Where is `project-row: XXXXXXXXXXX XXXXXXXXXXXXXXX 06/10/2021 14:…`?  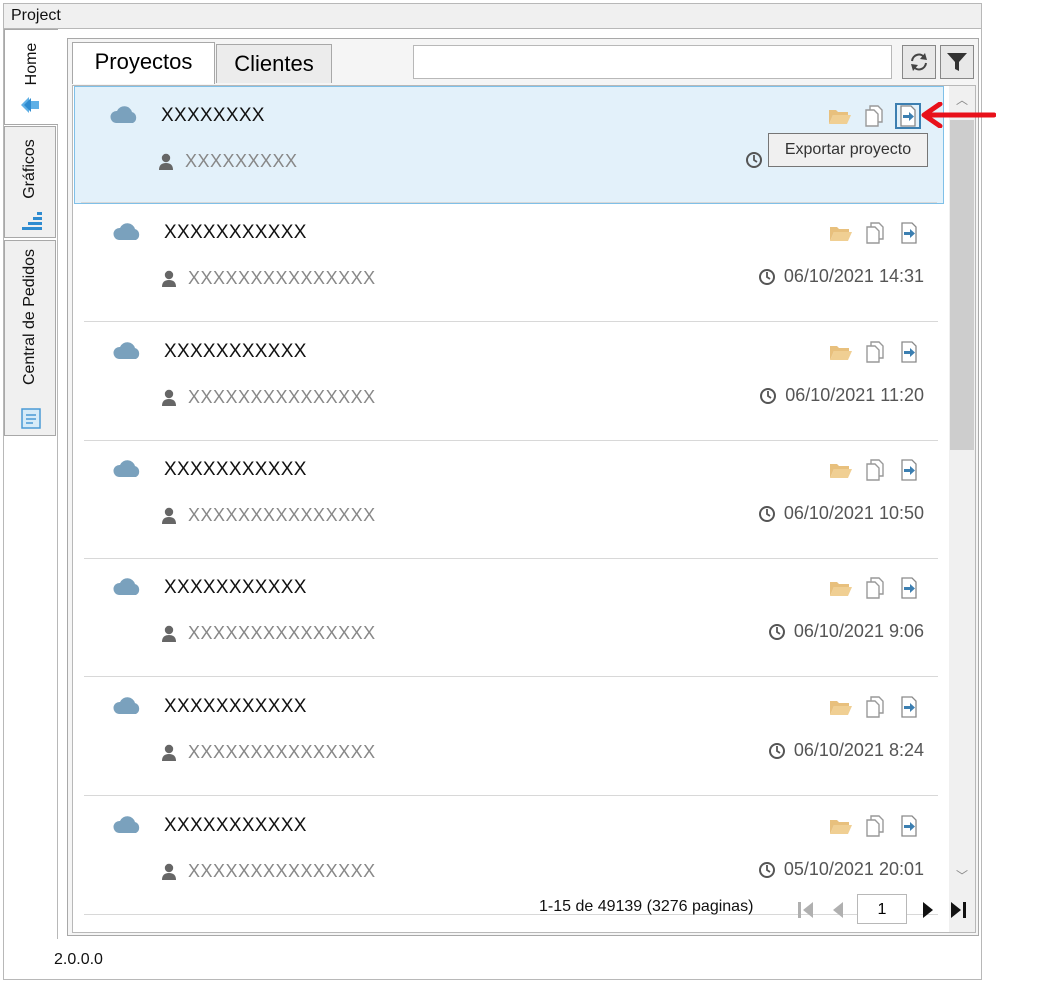
project-row: XXXXXXXXXXX XXXXXXXXXXXXXXX 06/10/2021 14:… is located at coordinates (511, 263).